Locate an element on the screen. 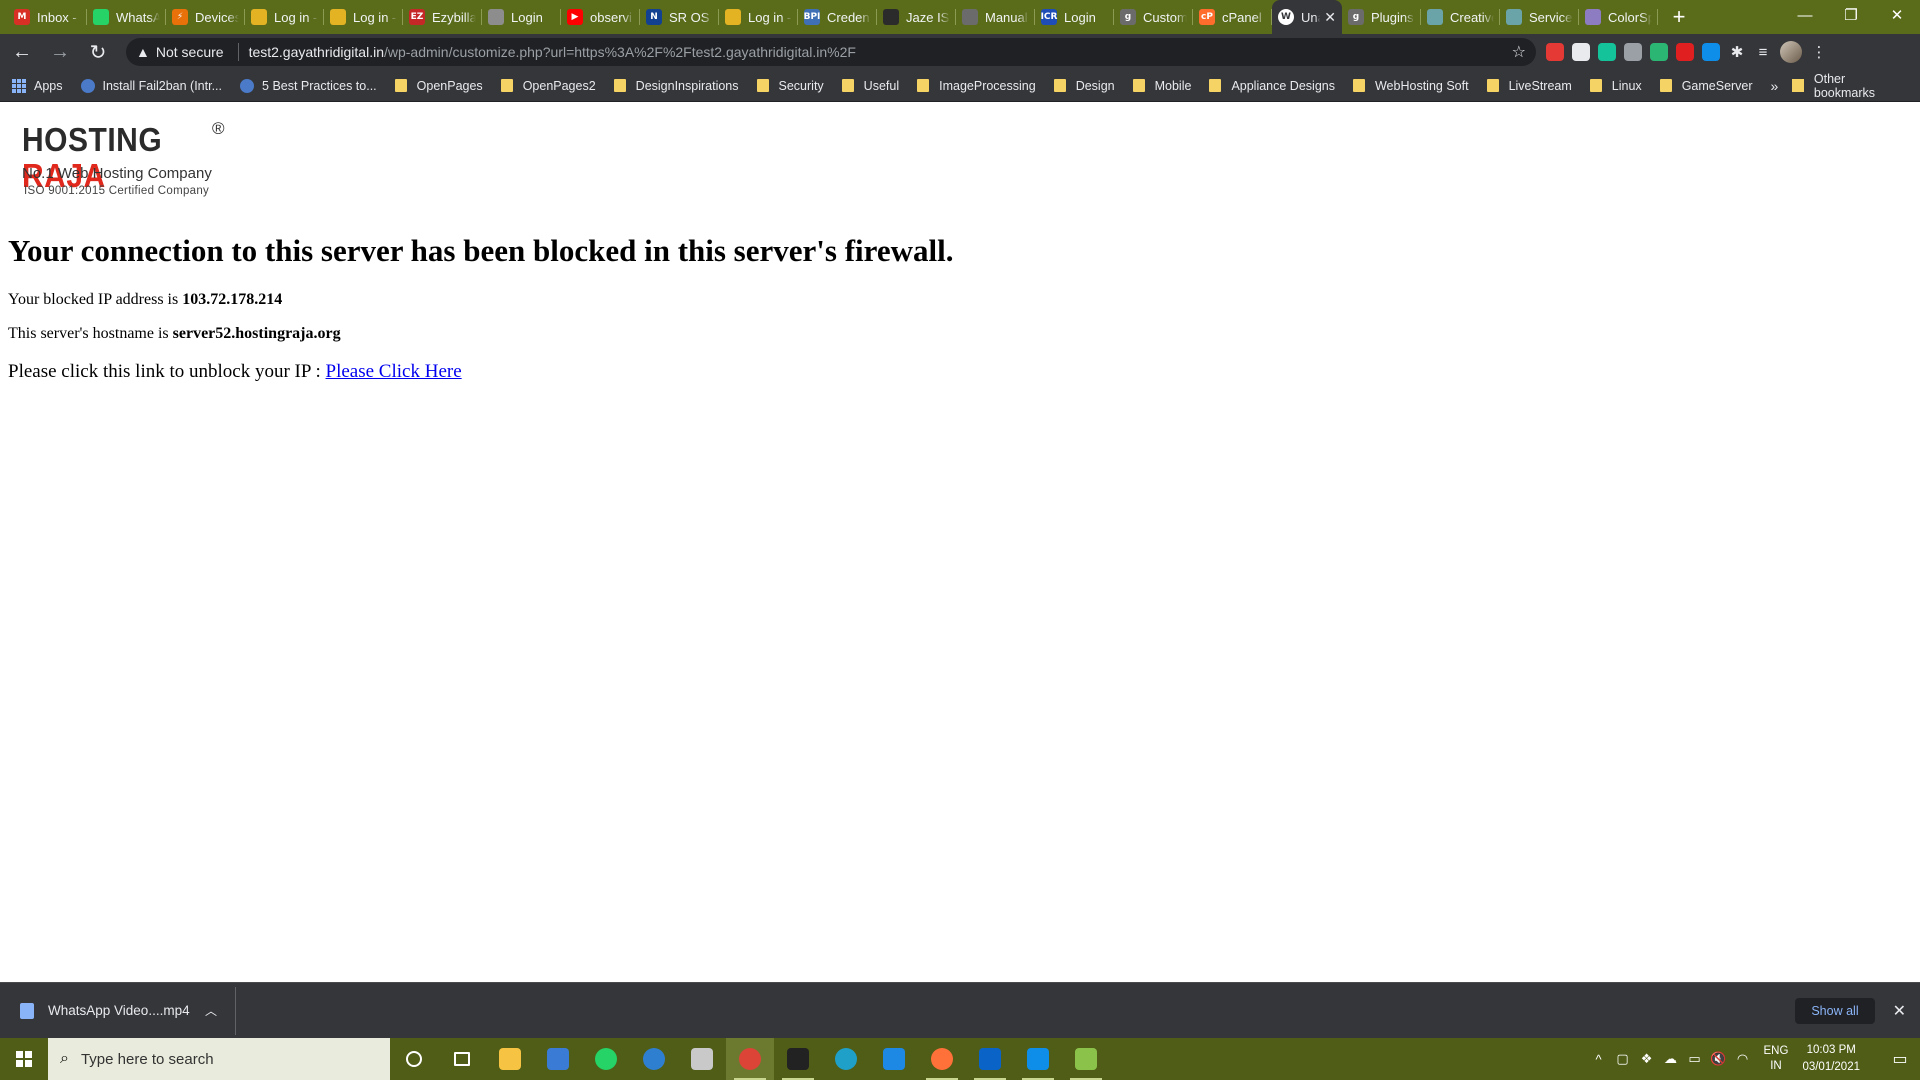  taskbar-app-vnc is located at coordinates (798, 1059).